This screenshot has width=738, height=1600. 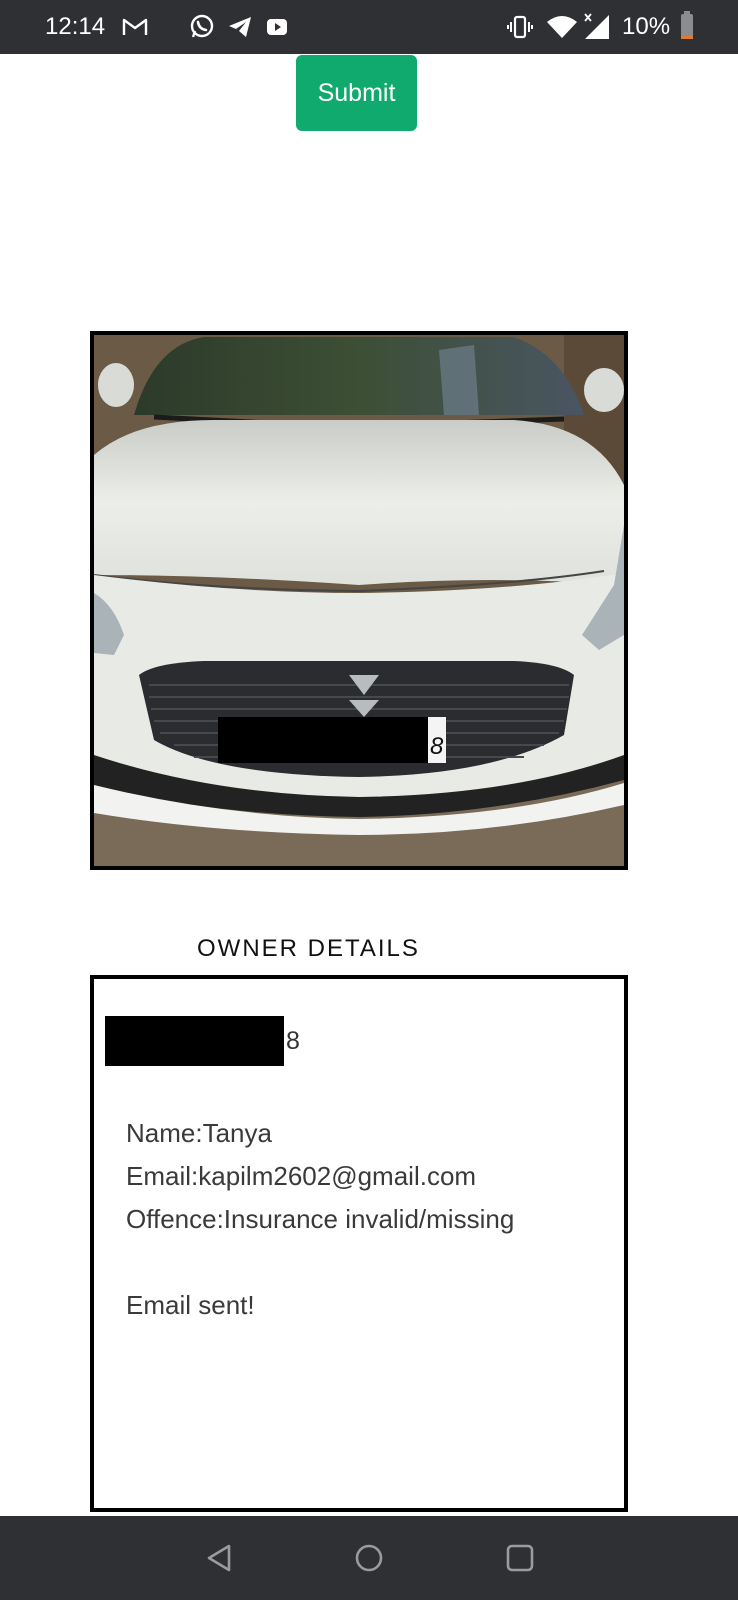 What do you see at coordinates (356, 93) in the screenshot?
I see `submit-button: Submit` at bounding box center [356, 93].